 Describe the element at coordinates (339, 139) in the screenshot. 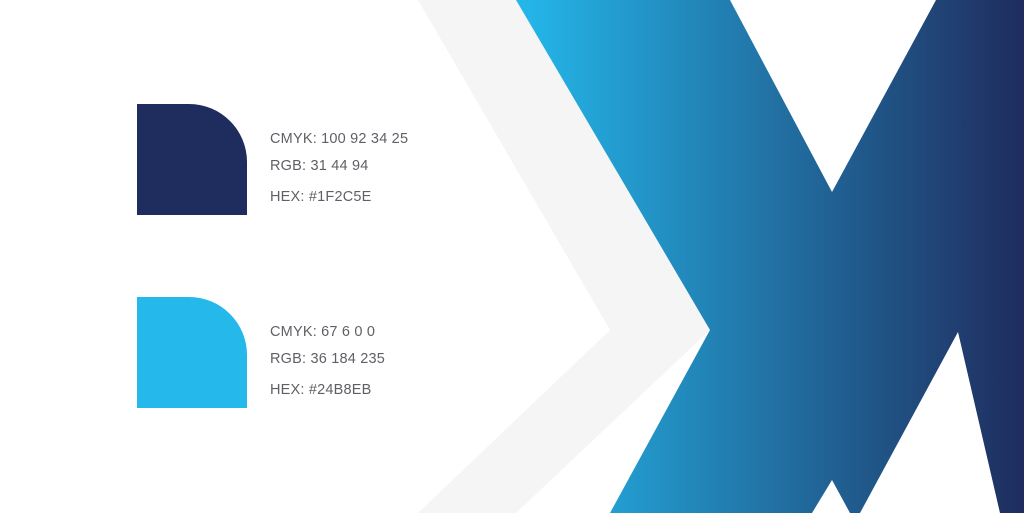

I see `cmyk-value: CMYK: 100 92 34 25` at that location.